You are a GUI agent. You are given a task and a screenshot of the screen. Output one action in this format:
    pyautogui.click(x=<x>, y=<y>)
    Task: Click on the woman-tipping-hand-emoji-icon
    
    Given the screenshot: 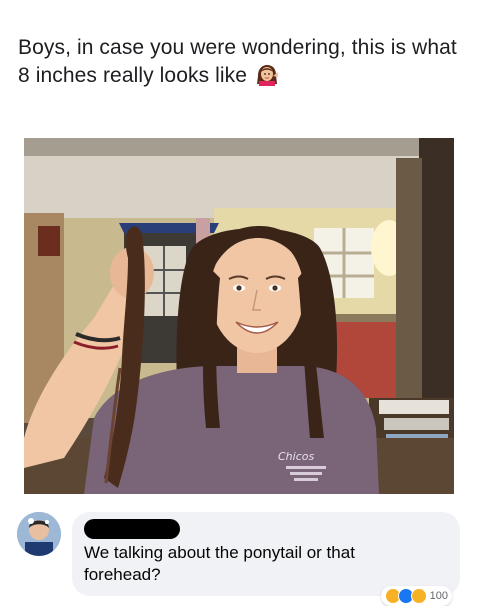 What is the action you would take?
    pyautogui.click(x=267, y=75)
    